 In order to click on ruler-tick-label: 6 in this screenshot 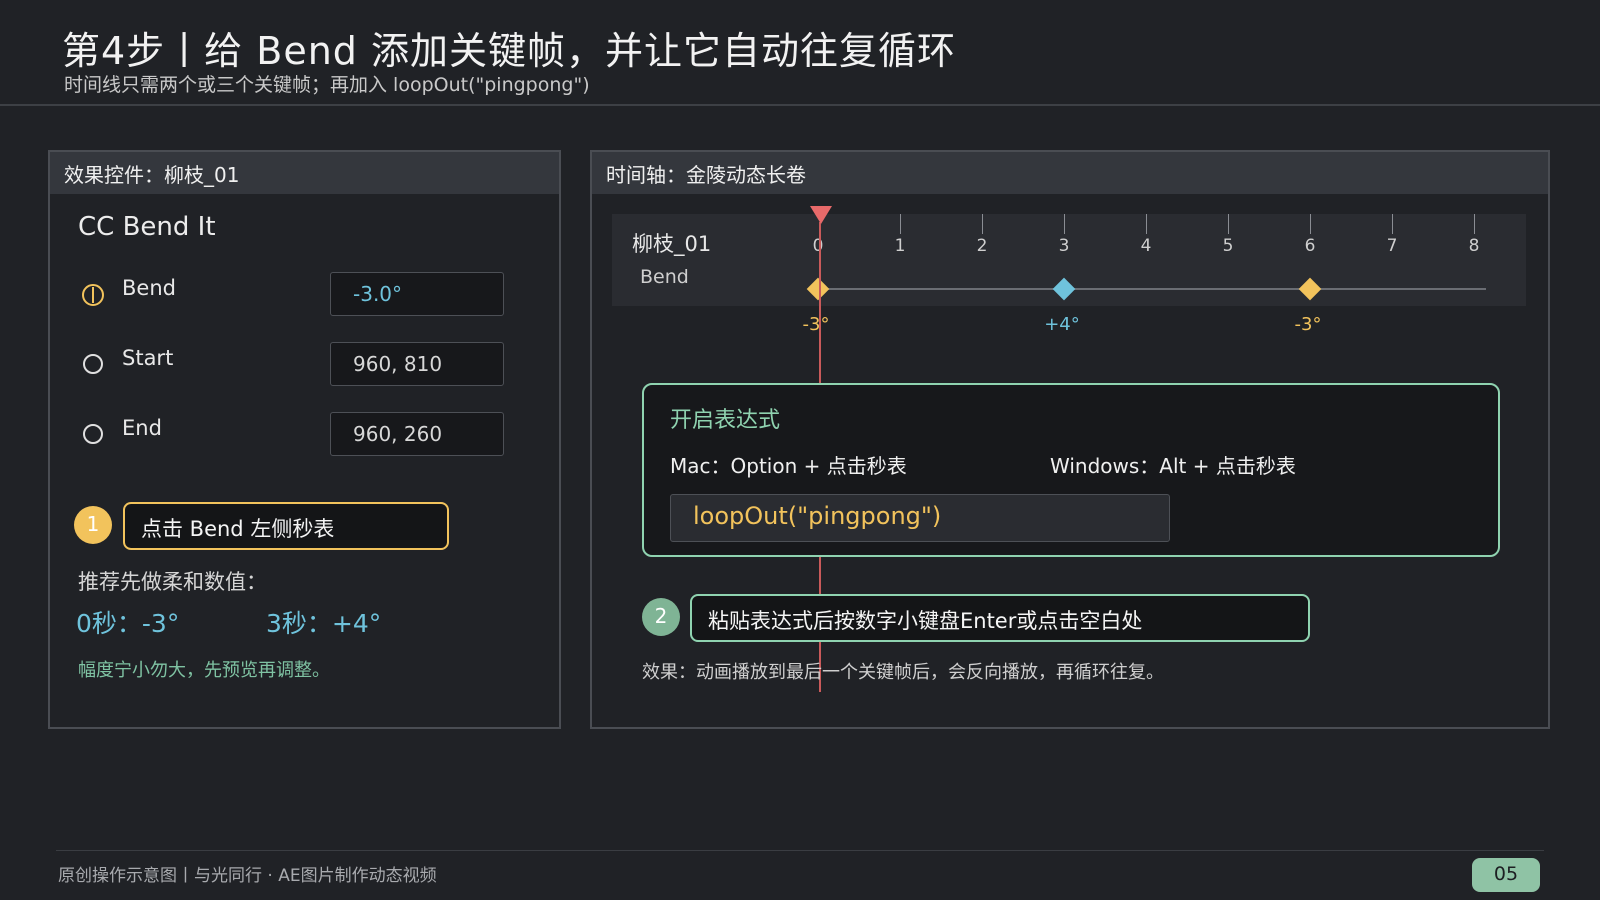, I will do `click(1310, 246)`.